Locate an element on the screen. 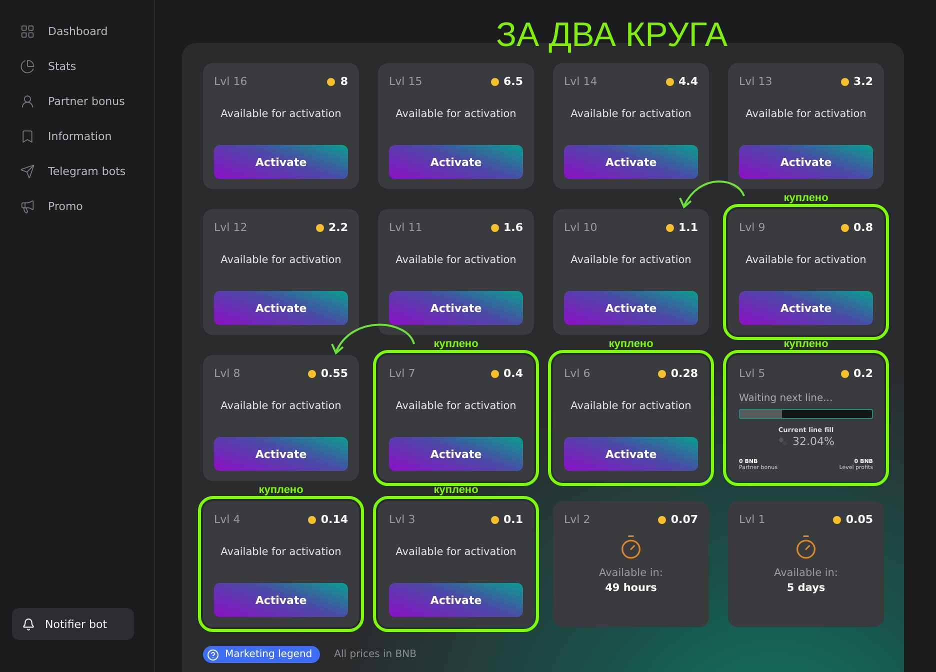 The height and width of the screenshot is (672, 936). prices-note: All prices in BNB is located at coordinates (375, 654).